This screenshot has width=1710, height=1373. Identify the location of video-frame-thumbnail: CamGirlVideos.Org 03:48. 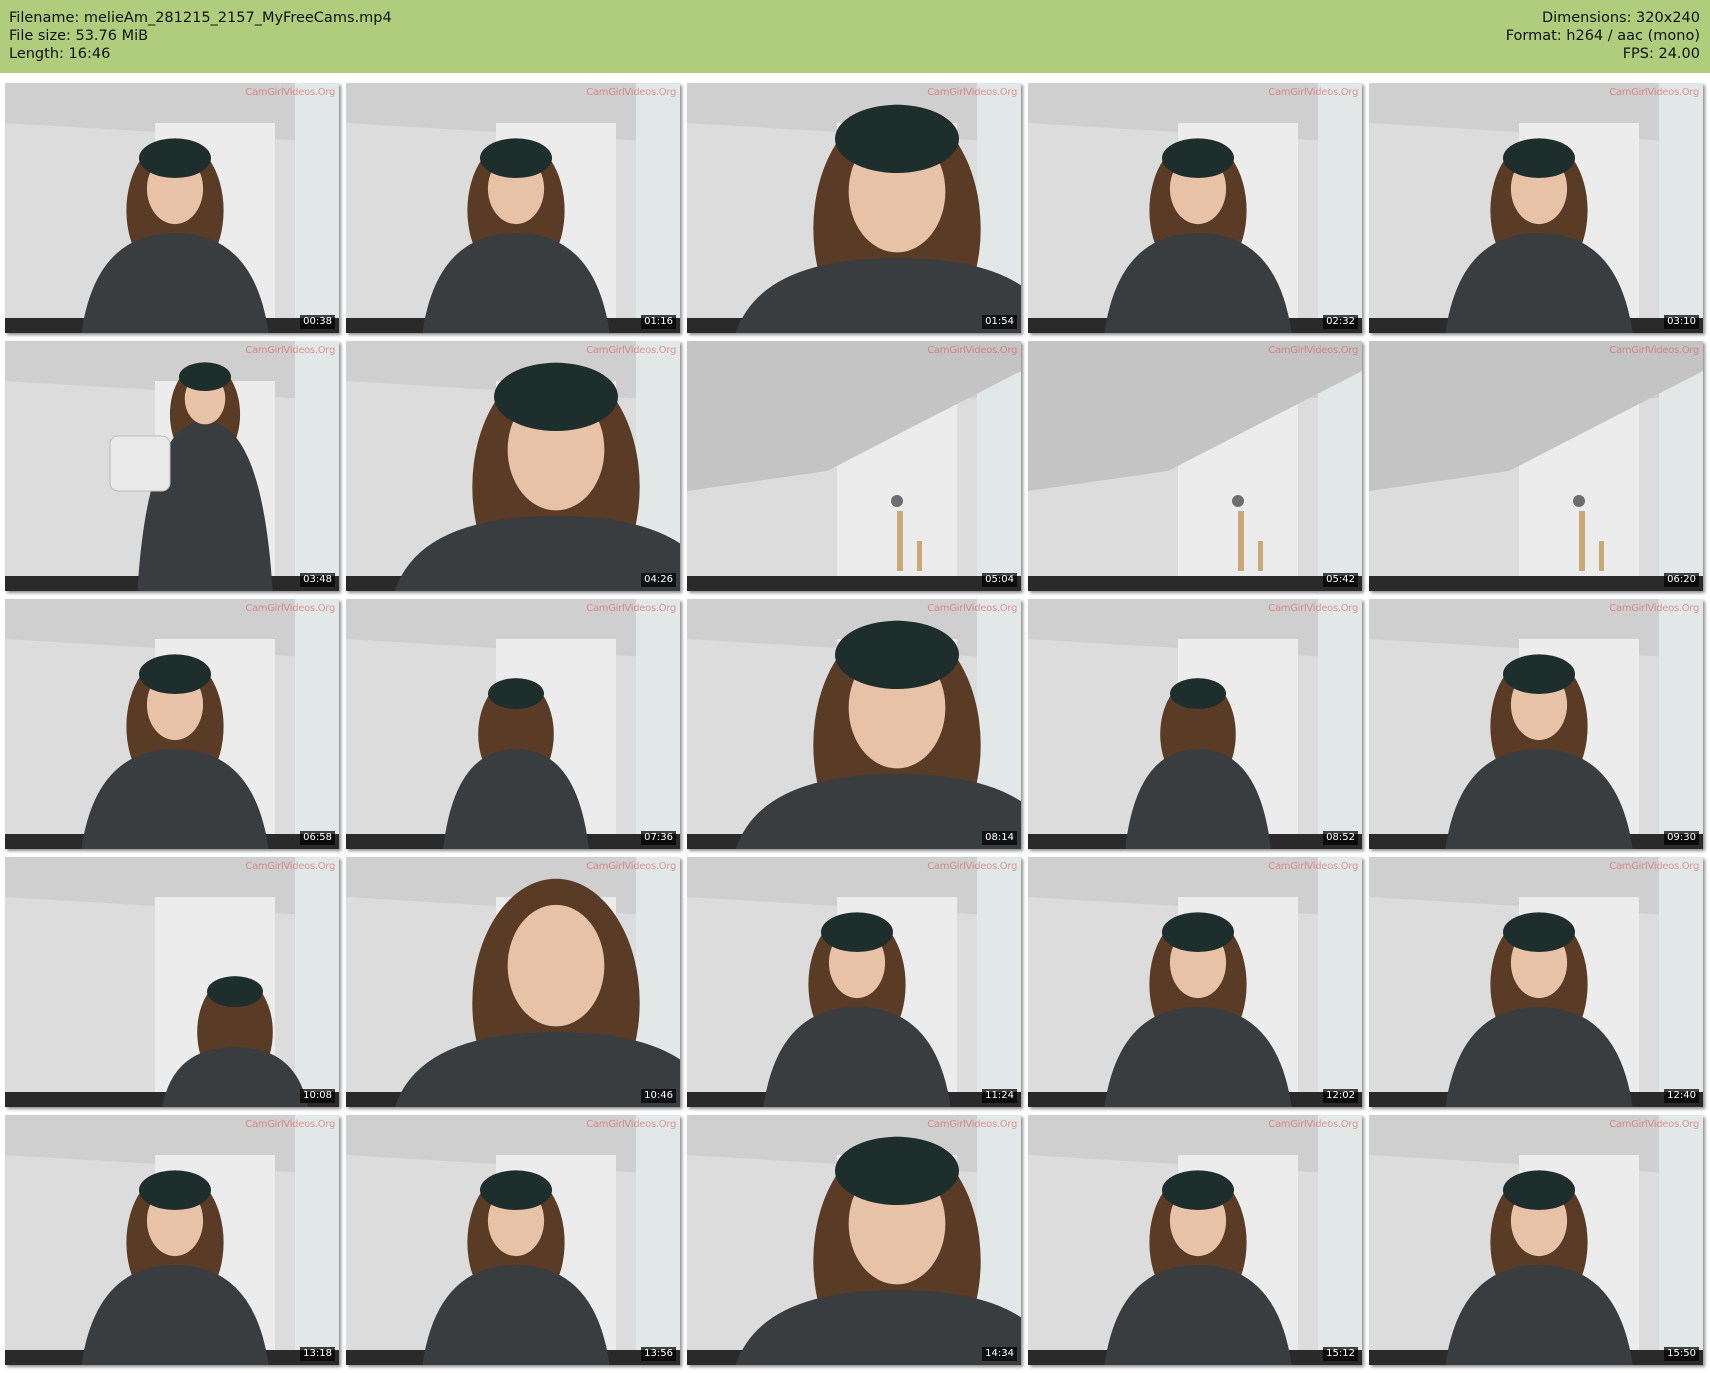
(172, 466).